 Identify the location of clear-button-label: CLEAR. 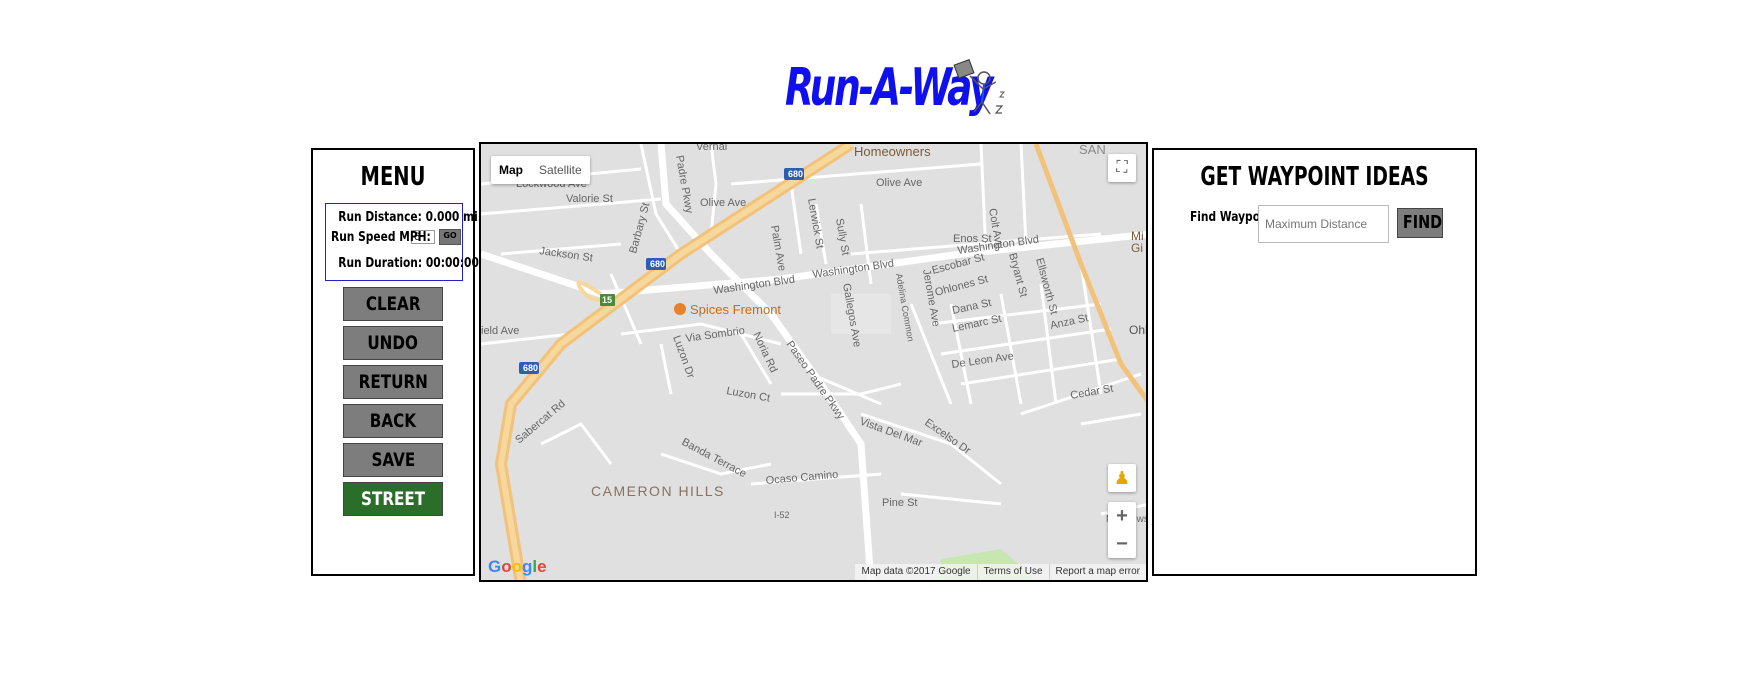
(393, 304).